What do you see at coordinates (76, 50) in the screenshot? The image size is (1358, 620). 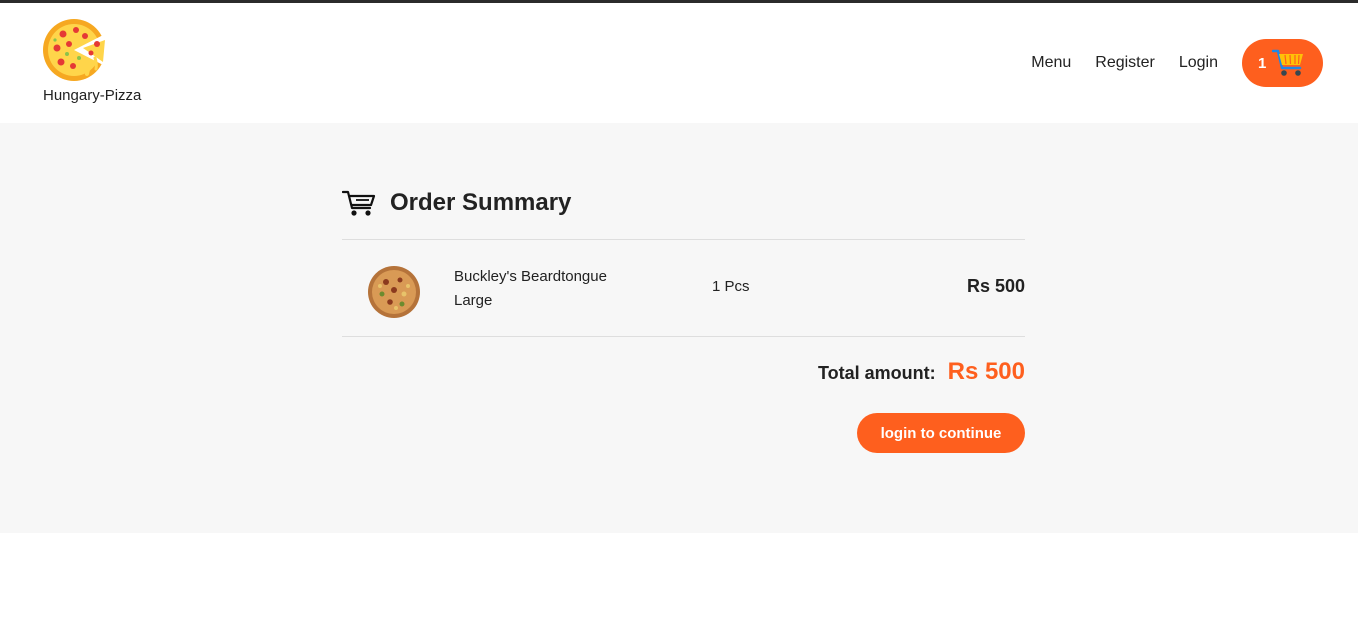 I see `pizza-logo-icon` at bounding box center [76, 50].